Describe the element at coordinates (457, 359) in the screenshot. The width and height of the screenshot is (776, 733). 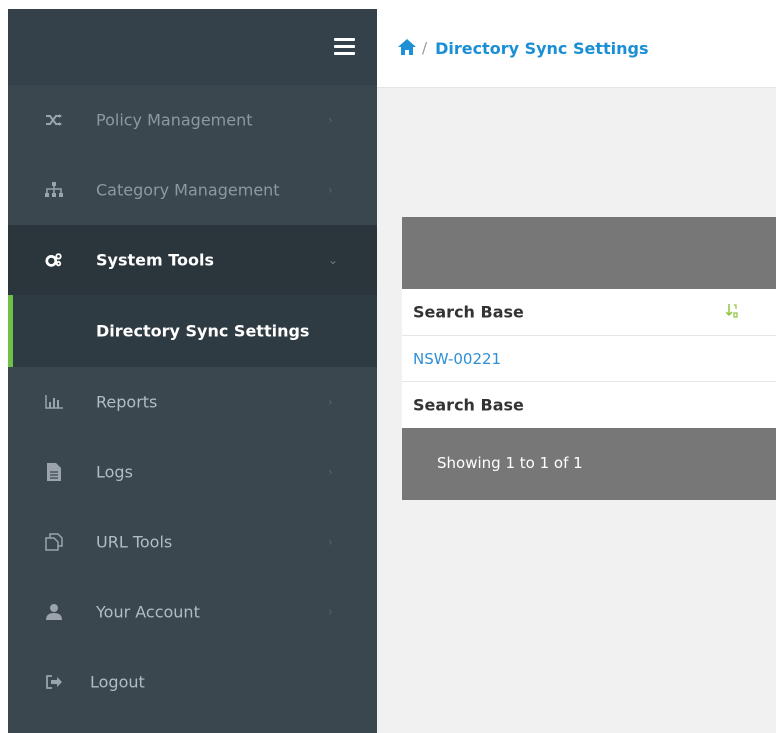
I see `search-base-link: NSW-00221` at that location.